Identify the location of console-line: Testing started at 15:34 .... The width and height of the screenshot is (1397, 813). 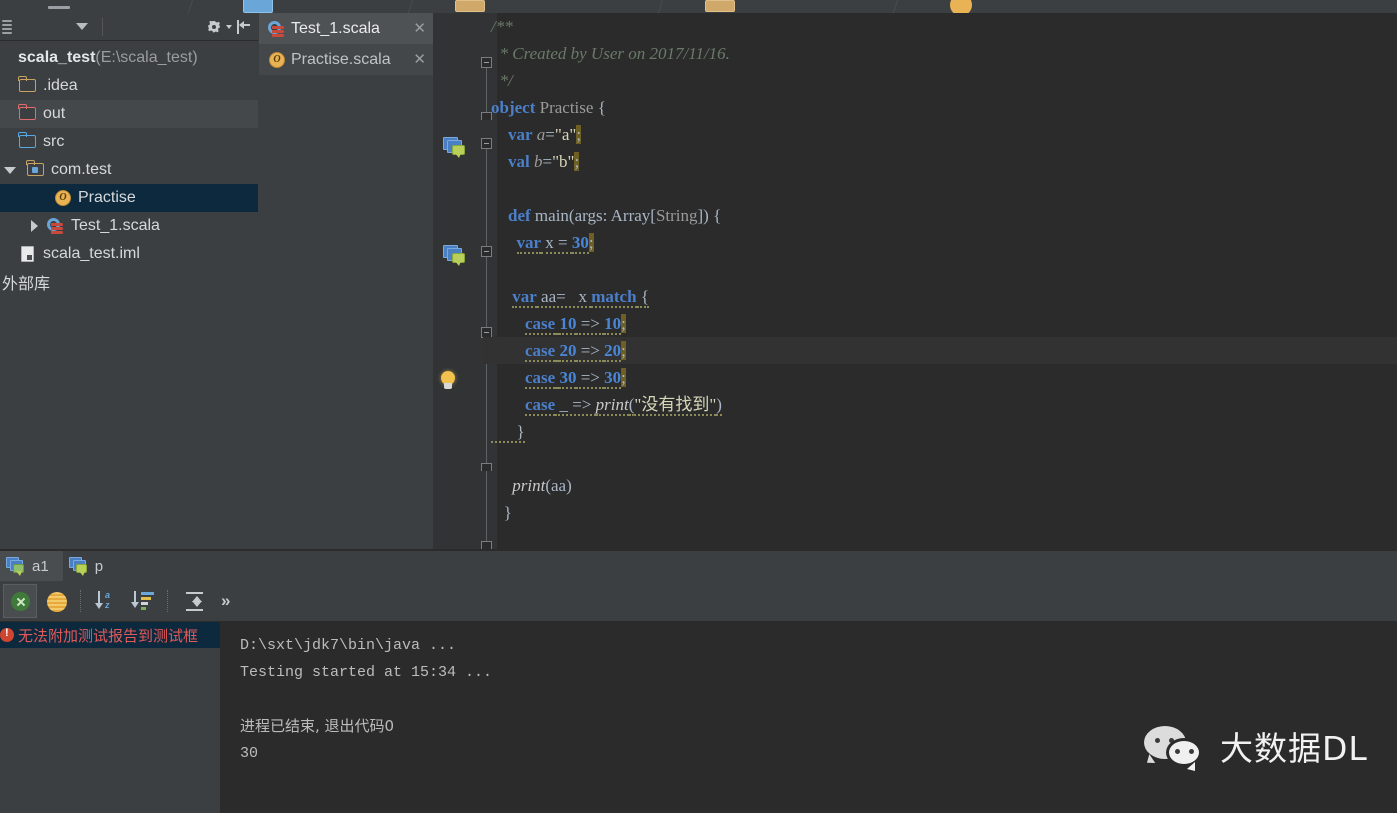
(366, 672).